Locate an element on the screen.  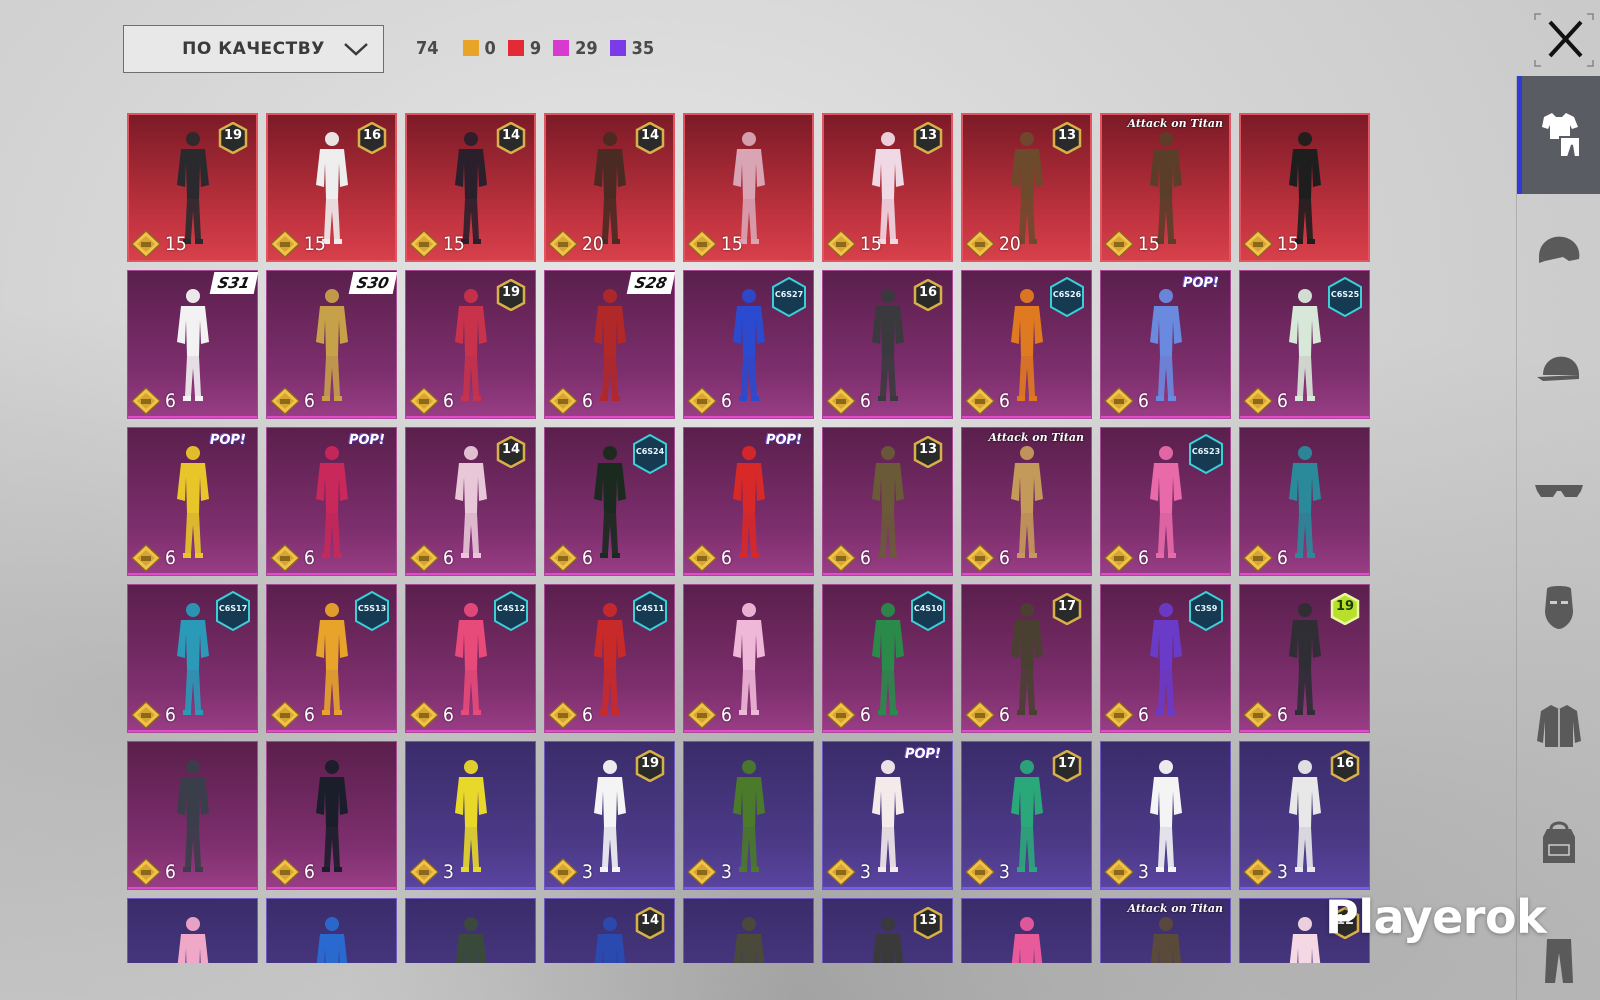
season-code-badge: C6S25 is located at coordinates (1345, 297).